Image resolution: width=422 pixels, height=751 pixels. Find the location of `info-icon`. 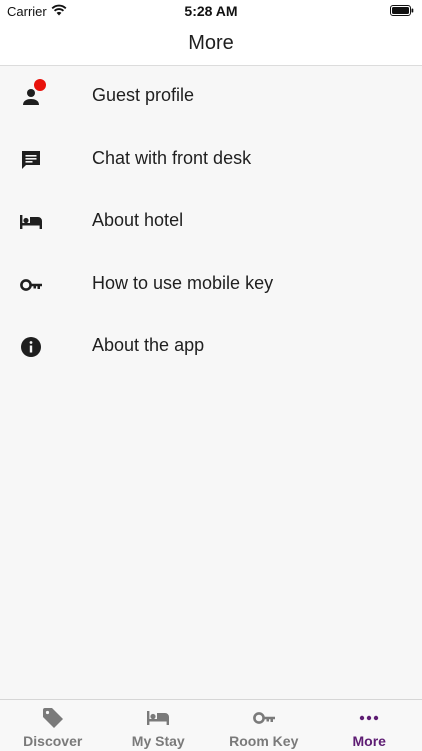

info-icon is located at coordinates (31, 347).